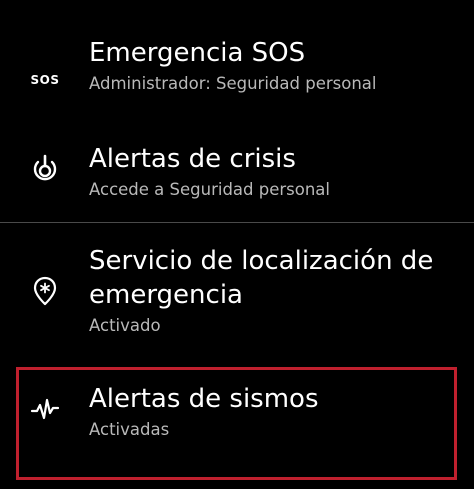 The image size is (474, 489). I want to click on crisis-alert-icon, so click(45, 167).